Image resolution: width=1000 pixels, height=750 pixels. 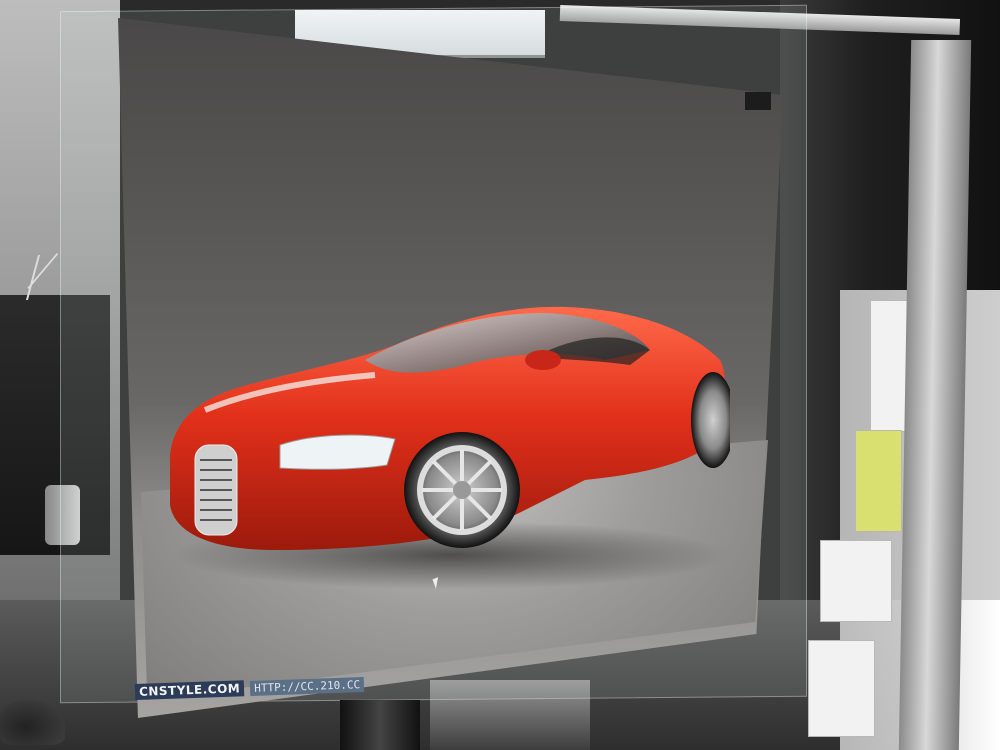 What do you see at coordinates (337, 452) in the screenshot?
I see `headlight` at bounding box center [337, 452].